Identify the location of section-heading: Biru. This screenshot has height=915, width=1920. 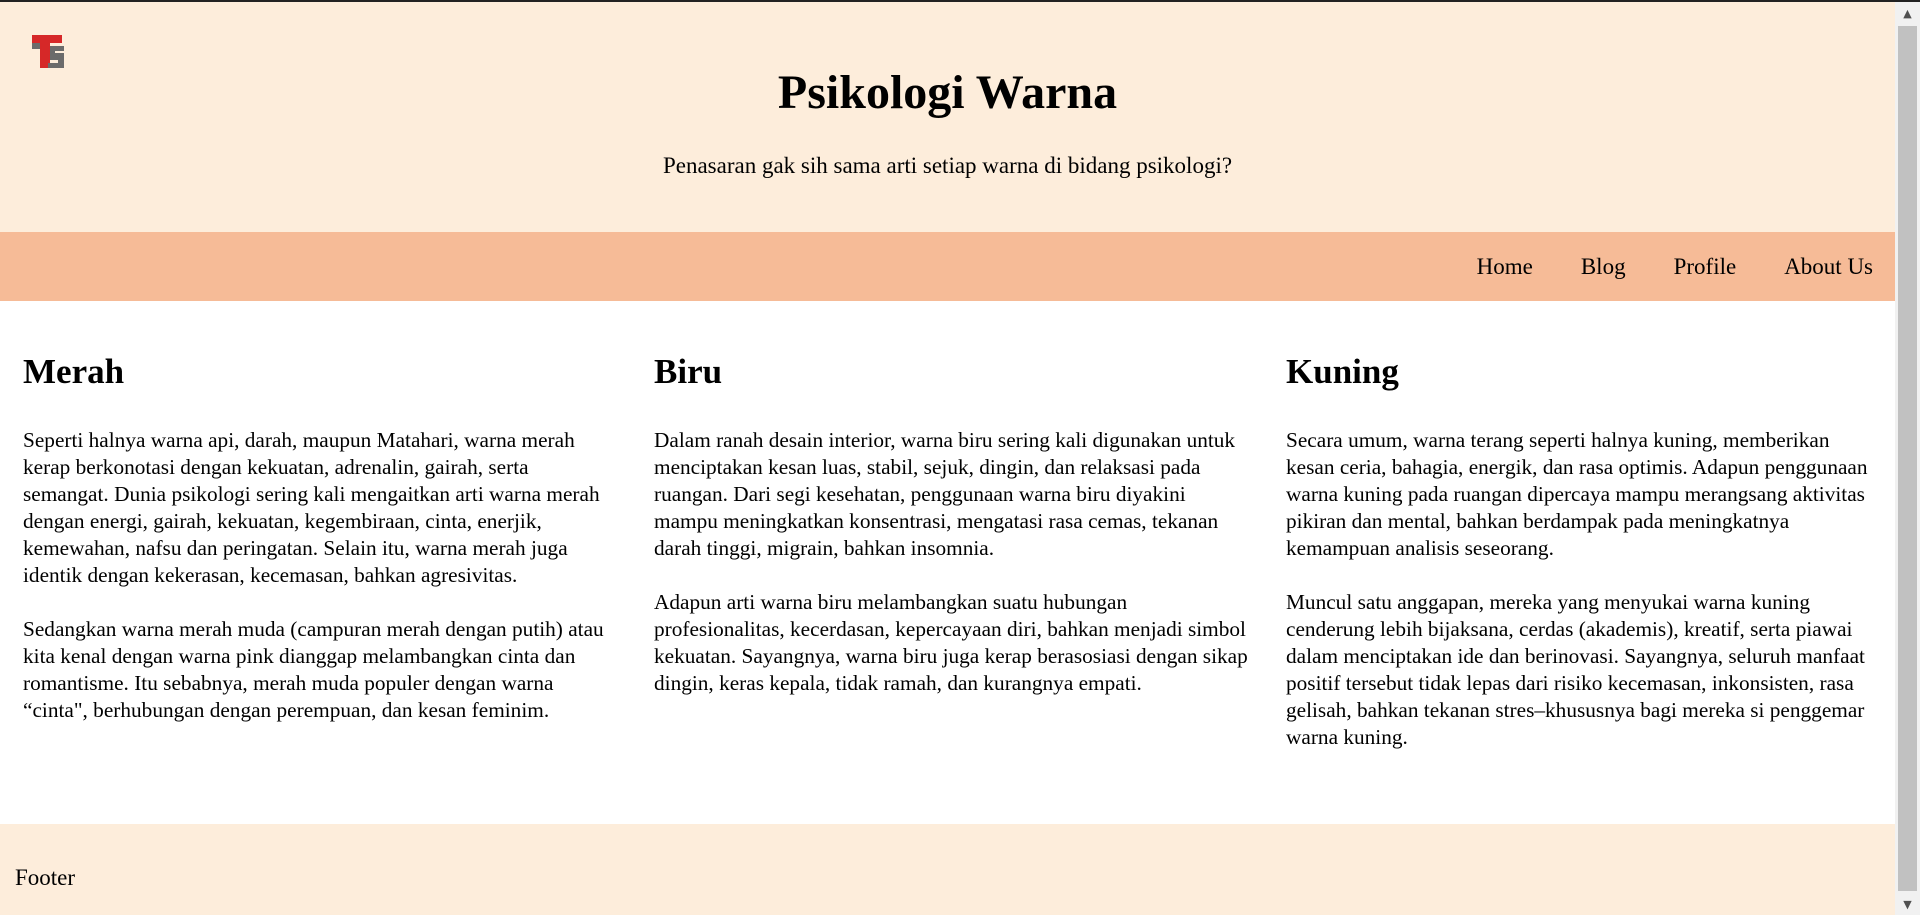
(688, 371).